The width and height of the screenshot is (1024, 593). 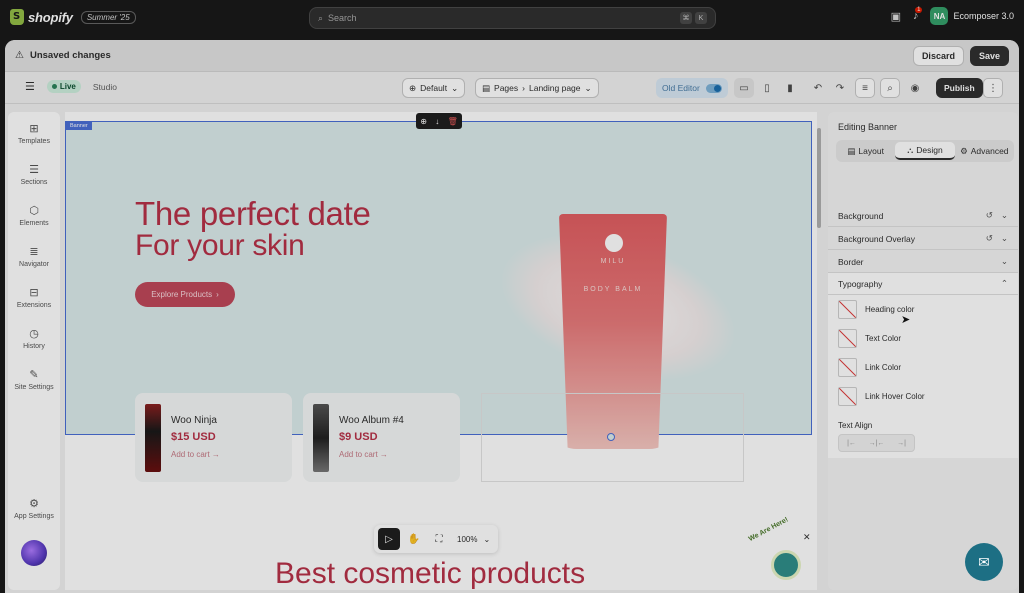 What do you see at coordinates (984, 562) in the screenshot?
I see `chat-bubble-icon: ✉` at bounding box center [984, 562].